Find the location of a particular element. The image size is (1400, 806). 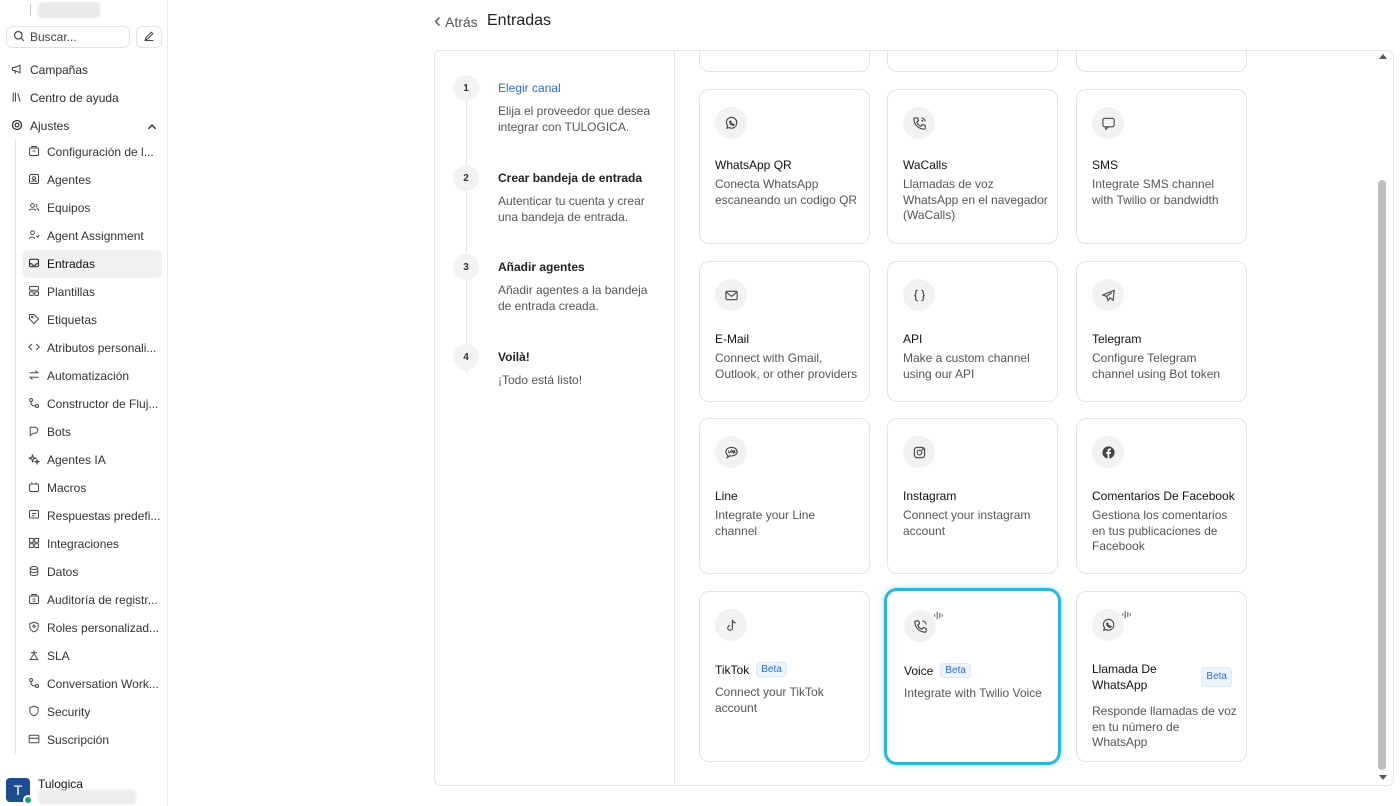

sidebar-item-help-center: Centro de ayuda is located at coordinates (84, 98).